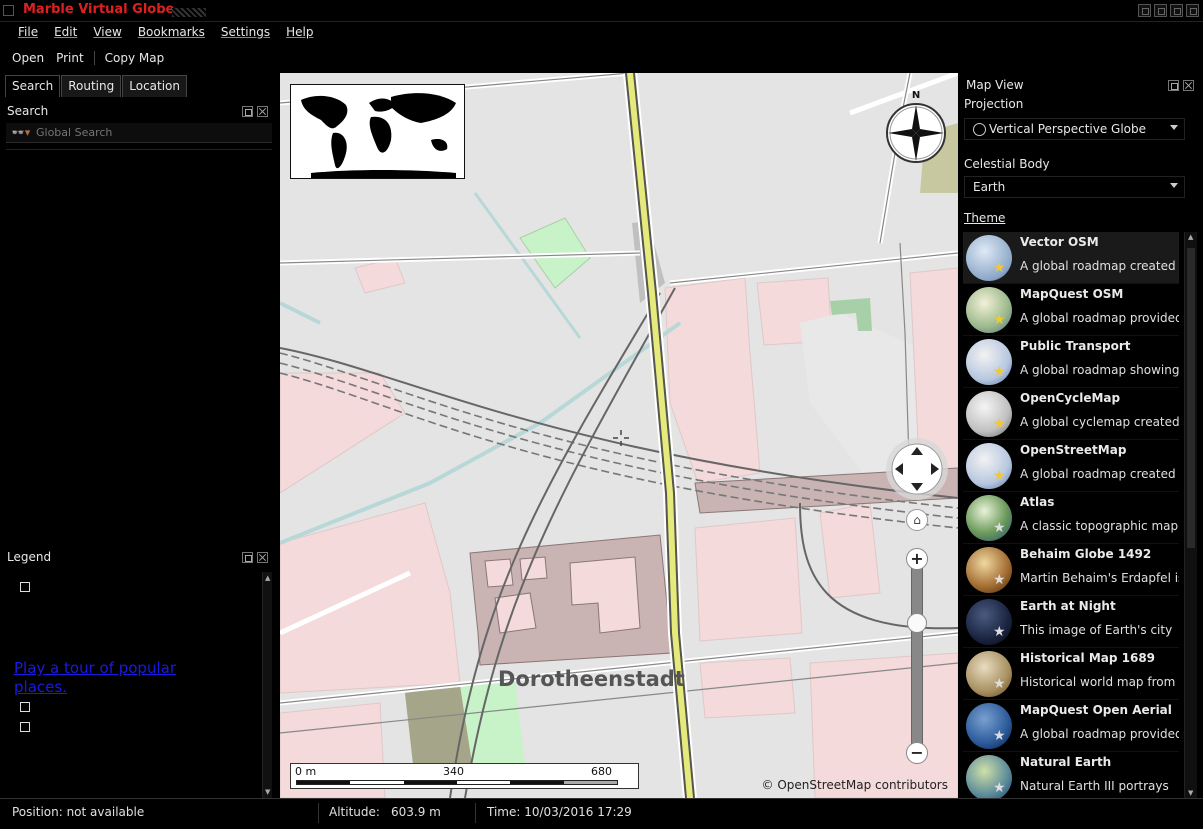 Image resolution: width=1203 pixels, height=829 pixels. I want to click on globe-icon, so click(979, 129).